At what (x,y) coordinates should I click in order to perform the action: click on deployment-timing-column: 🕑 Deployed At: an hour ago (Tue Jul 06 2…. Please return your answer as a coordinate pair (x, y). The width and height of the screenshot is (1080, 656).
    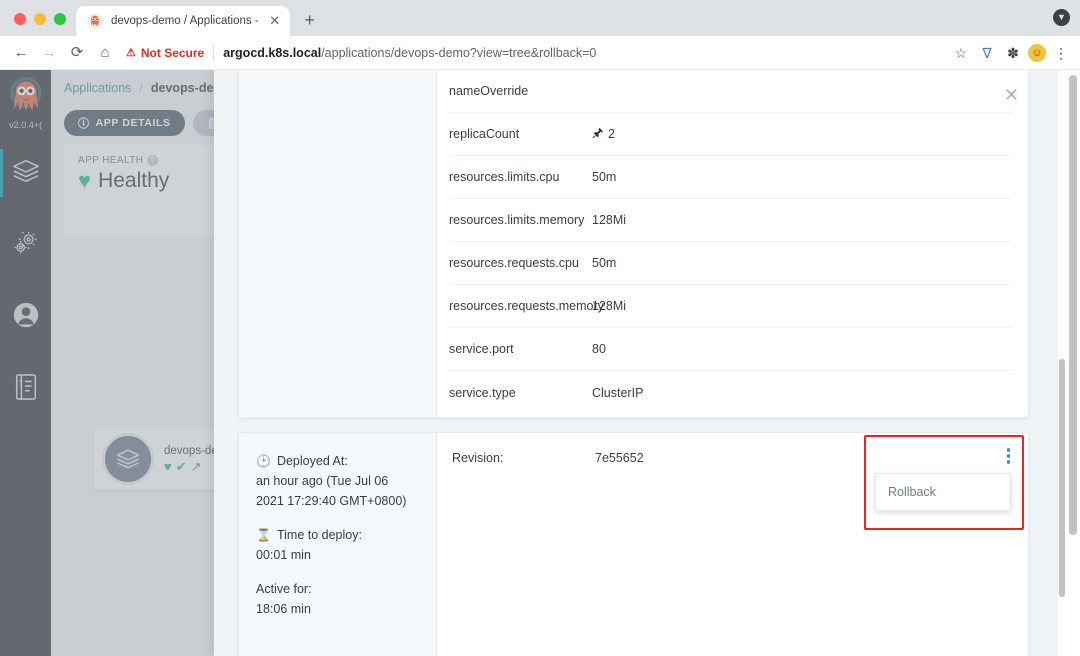
    Looking at the image, I should click on (338, 544).